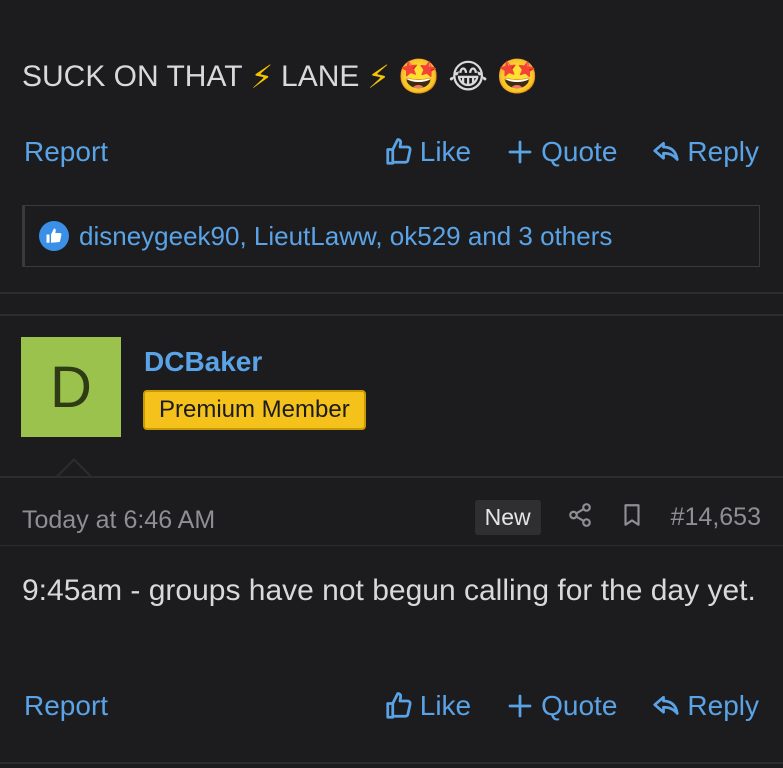 This screenshot has height=768, width=783. I want to click on user-block-caret-inner, so click(74, 469).